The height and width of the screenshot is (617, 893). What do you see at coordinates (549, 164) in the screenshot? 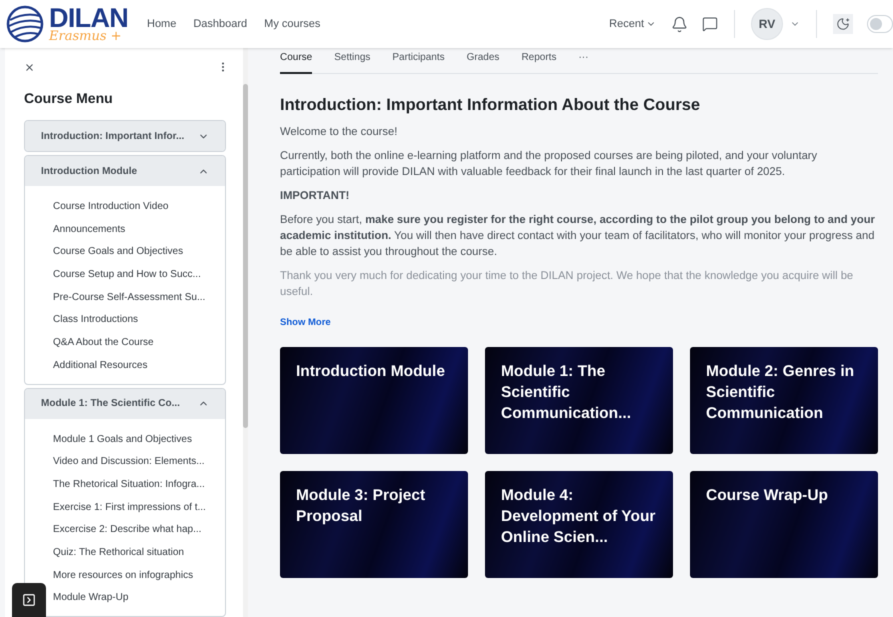
I see `intro-paragraph: Currently, both the online e-learning platform and the proposed courses are being piloted, and your voluntary participation will provide DILAN with valuable feedback for their final launch in the last quarter of 2025.` at bounding box center [549, 164].